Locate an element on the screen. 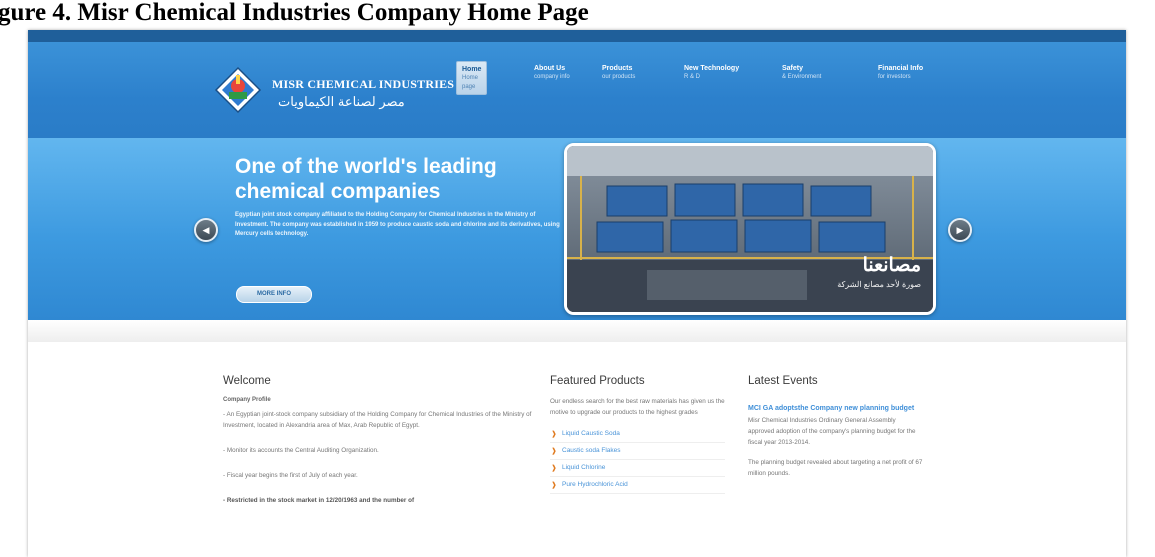 This screenshot has width=1155, height=557. brand-name-ar: مصر لصناعة الكيماويات is located at coordinates (341, 101).